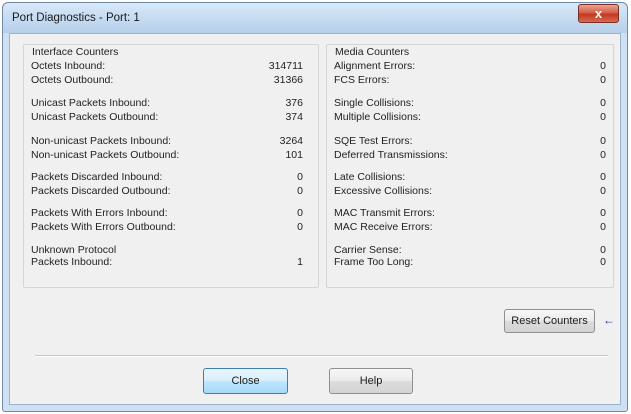  I want to click on counter-row: Multiple Collisions: 0, so click(470, 117).